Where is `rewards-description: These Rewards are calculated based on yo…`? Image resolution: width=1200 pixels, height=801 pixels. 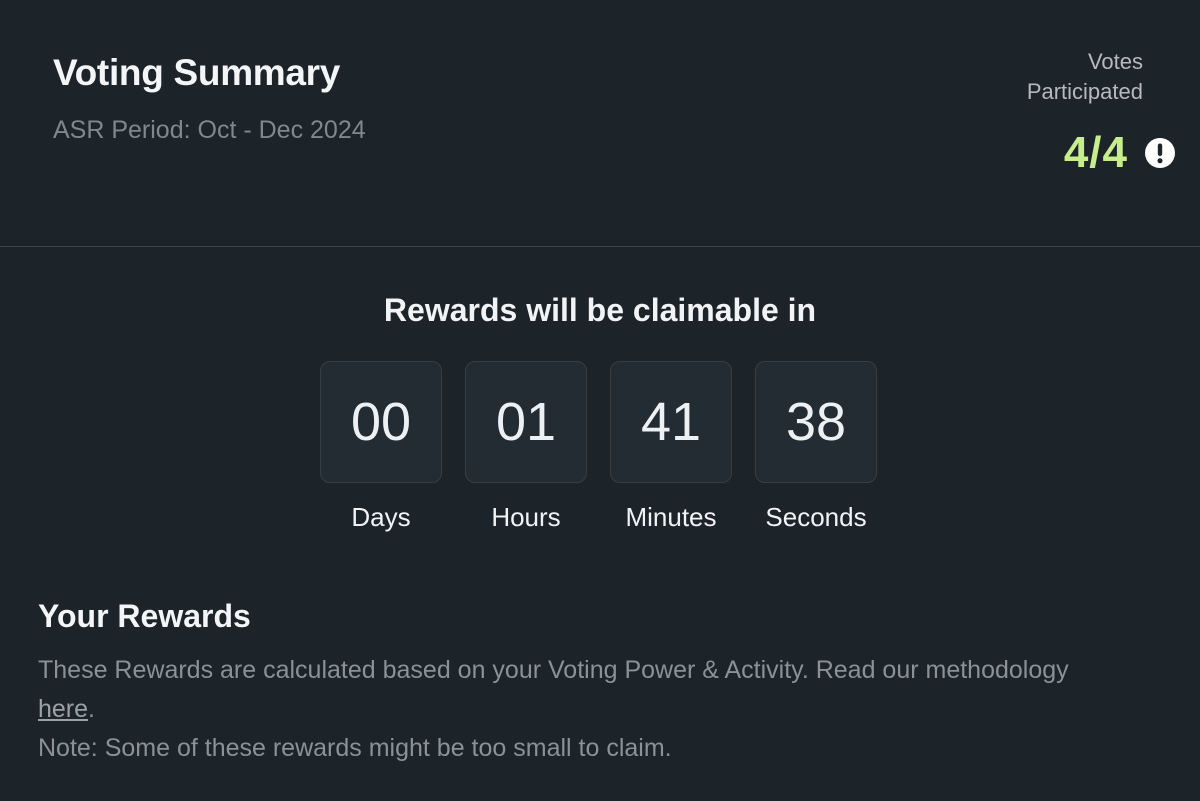 rewards-description: These Rewards are calculated based on yo… is located at coordinates (578, 690).